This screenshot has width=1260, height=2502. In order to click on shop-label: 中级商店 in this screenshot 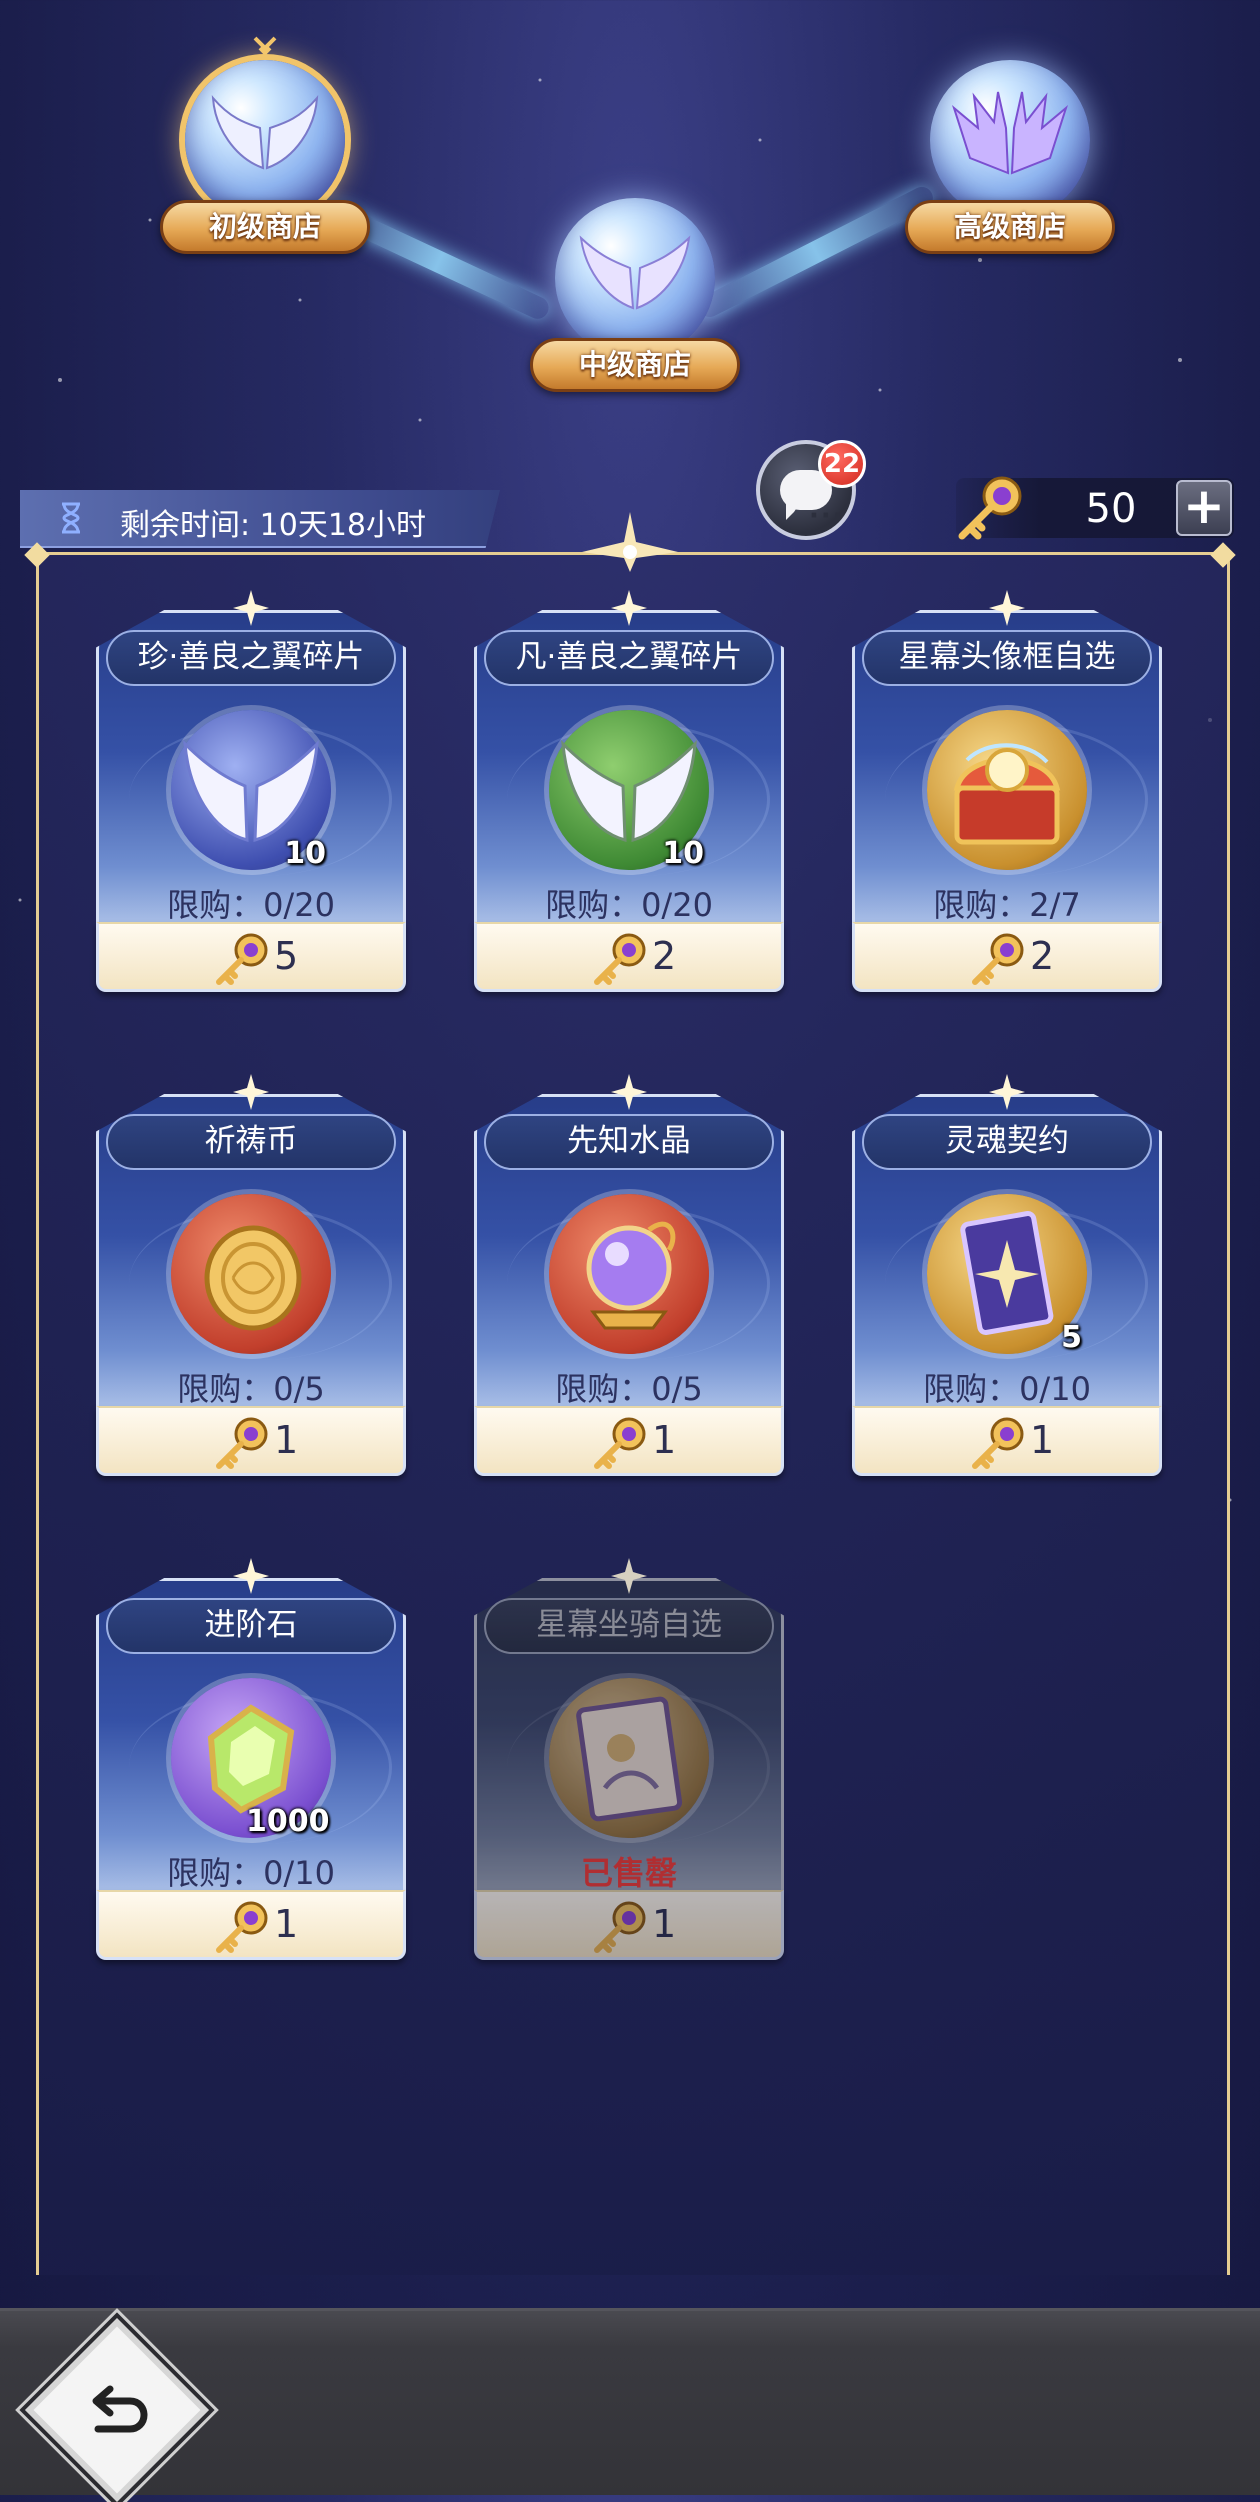, I will do `click(635, 365)`.